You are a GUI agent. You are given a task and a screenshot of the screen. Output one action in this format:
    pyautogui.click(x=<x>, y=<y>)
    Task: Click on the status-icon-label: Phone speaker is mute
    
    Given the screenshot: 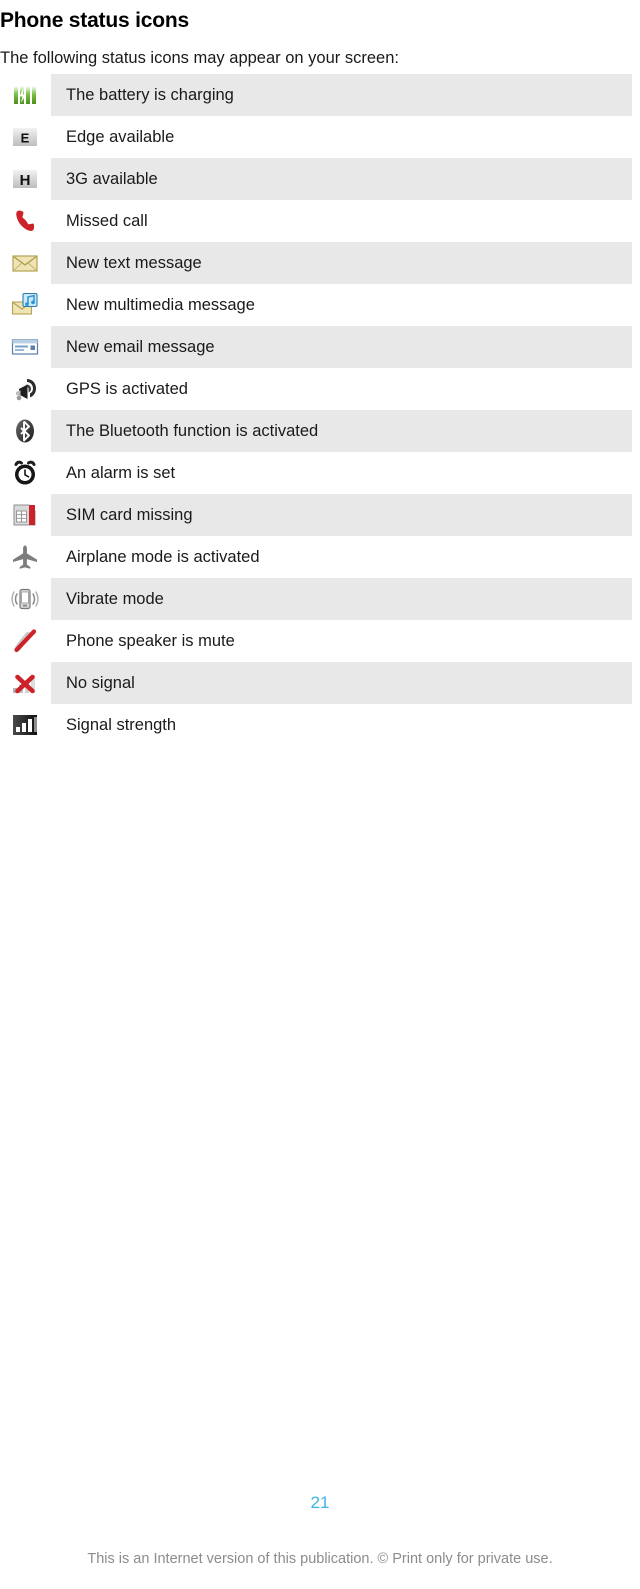 What is the action you would take?
    pyautogui.click(x=150, y=641)
    